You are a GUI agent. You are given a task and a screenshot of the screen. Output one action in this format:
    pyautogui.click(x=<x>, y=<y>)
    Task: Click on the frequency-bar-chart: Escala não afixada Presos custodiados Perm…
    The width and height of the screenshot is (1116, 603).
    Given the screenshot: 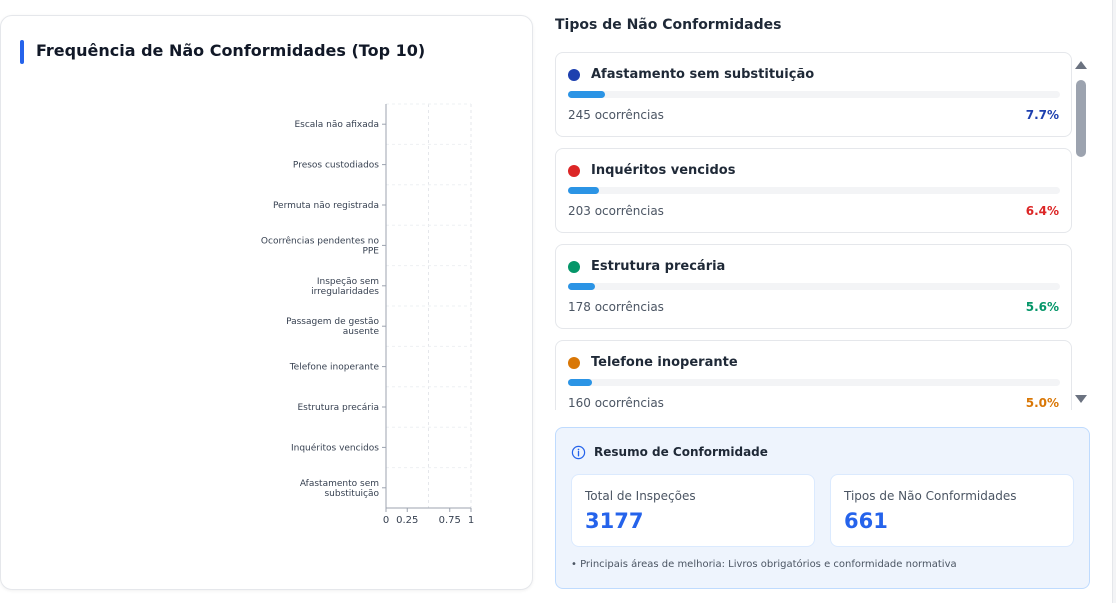 What is the action you would take?
    pyautogui.click(x=367, y=314)
    